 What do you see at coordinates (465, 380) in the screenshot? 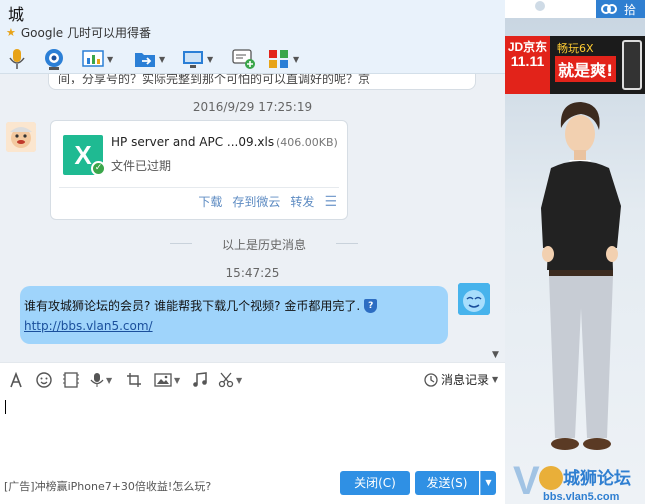
I see `history-label: 消息记录` at bounding box center [465, 380].